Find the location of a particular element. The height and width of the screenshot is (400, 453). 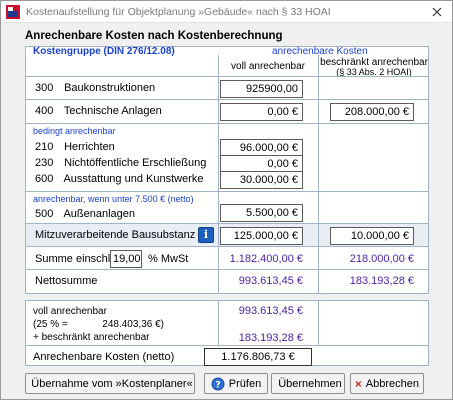

total-label: Anrechenbare Kosten (netto) is located at coordinates (104, 357).